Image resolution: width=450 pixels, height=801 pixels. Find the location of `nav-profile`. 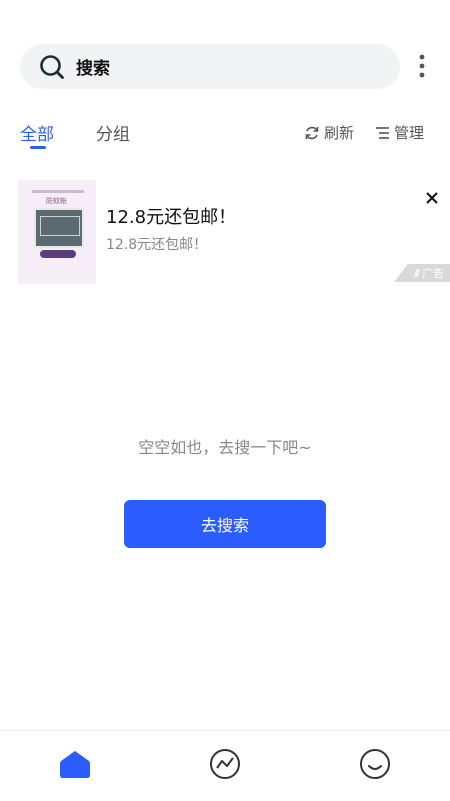

nav-profile is located at coordinates (375, 764).